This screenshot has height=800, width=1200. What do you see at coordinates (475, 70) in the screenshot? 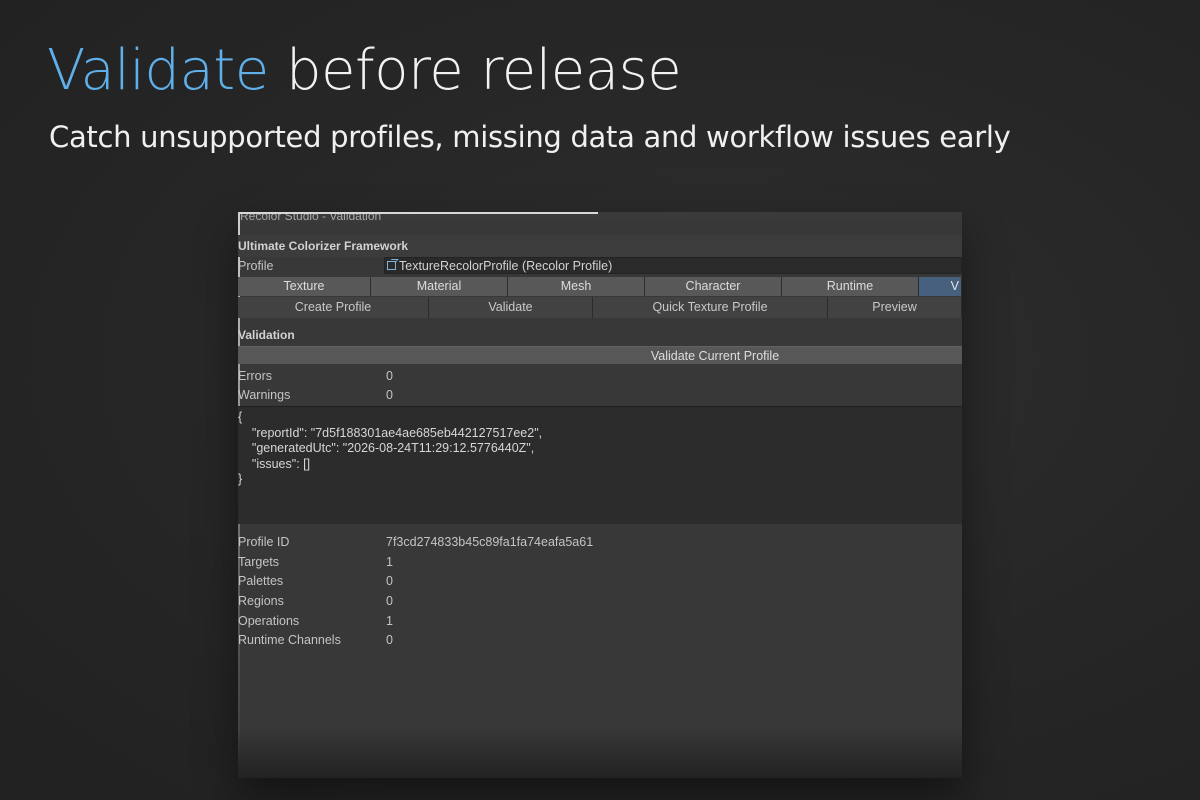
I see `hero-title-rest: before release` at bounding box center [475, 70].